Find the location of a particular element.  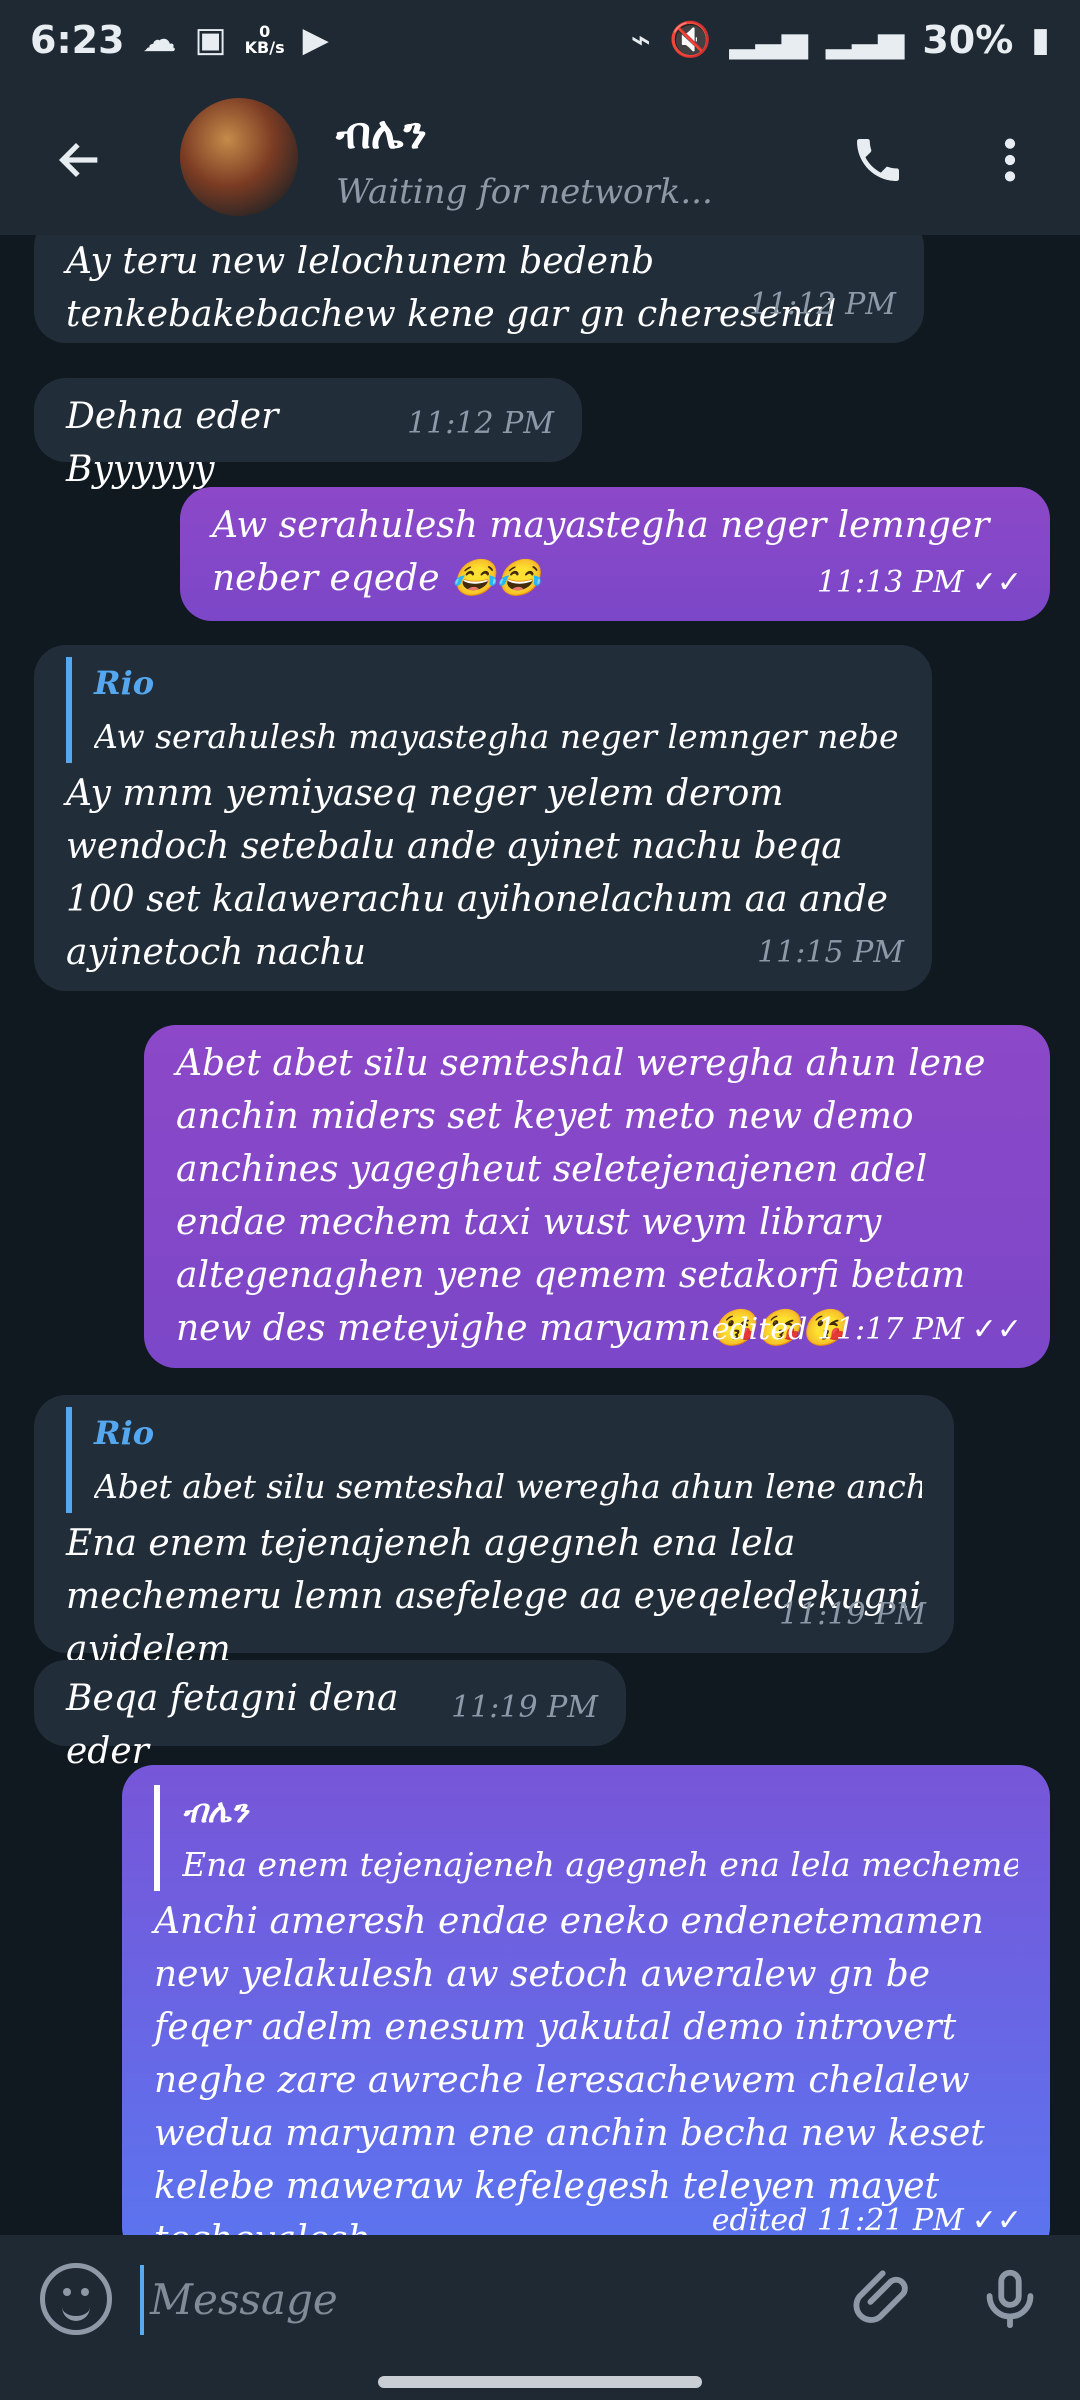

microphone-button is located at coordinates (1010, 2299).